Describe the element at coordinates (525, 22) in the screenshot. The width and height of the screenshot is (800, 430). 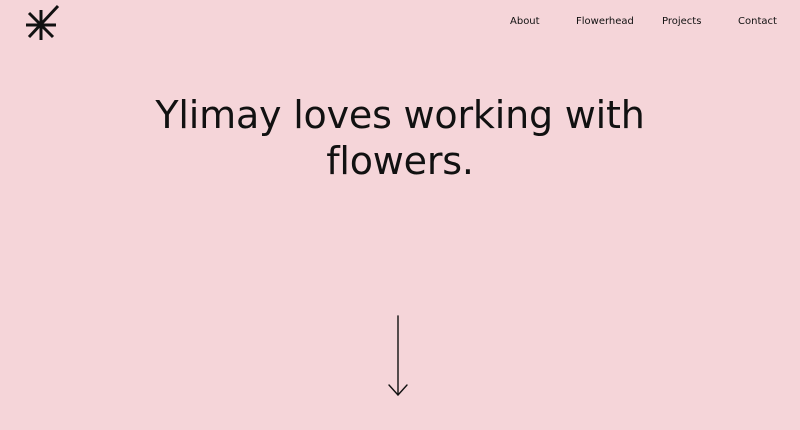
I see `nav-link-about: About` at that location.